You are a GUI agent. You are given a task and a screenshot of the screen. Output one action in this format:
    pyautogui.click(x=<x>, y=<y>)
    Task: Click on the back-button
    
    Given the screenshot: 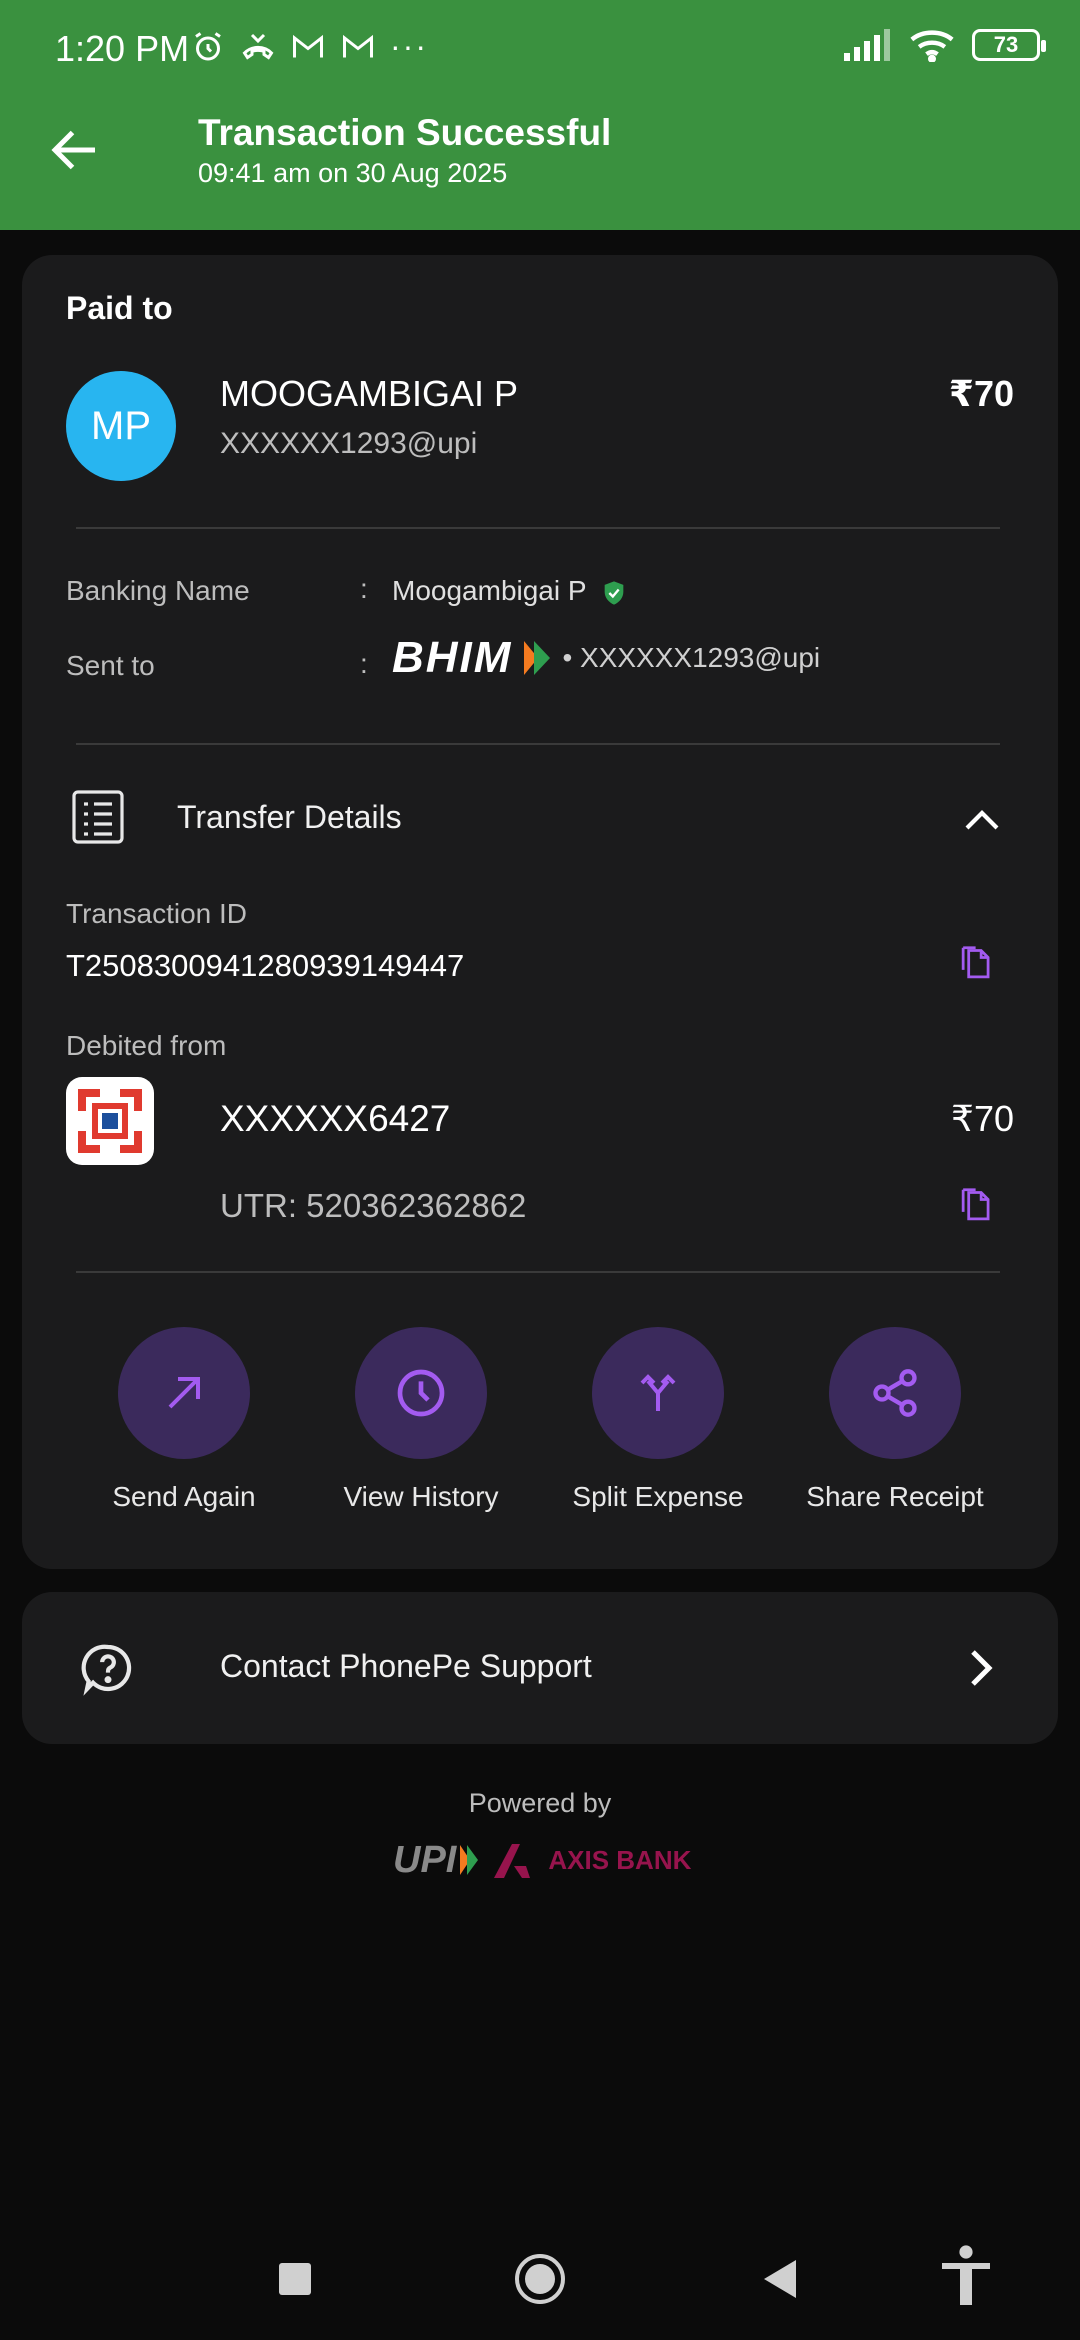 What is the action you would take?
    pyautogui.click(x=780, y=2279)
    